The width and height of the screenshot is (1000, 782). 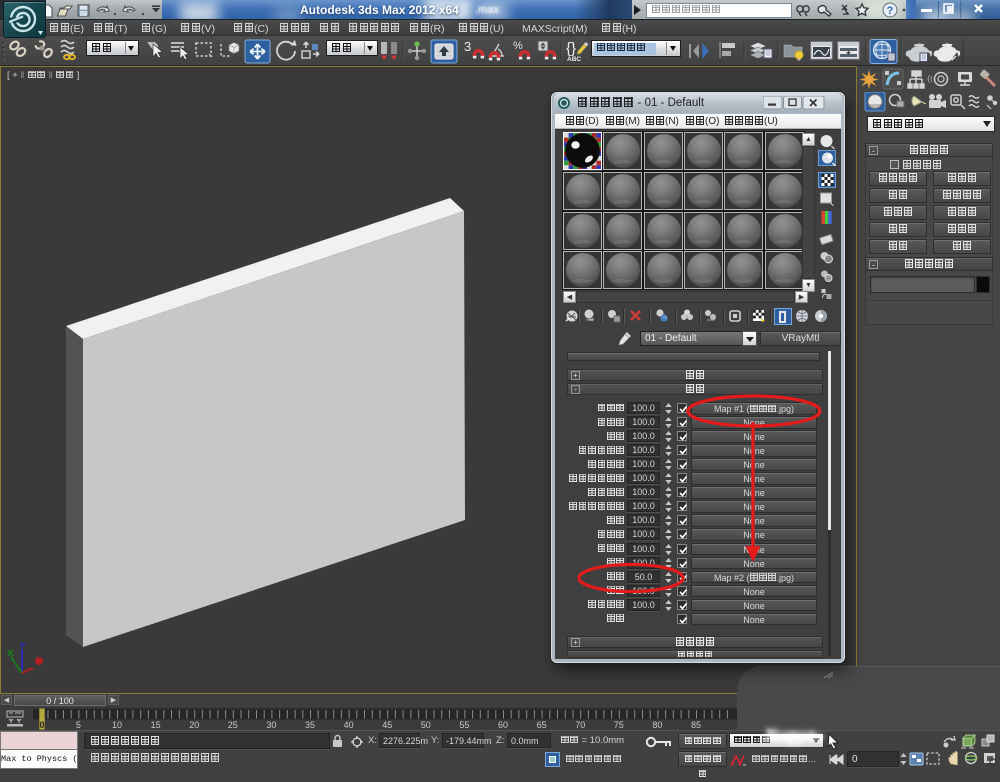 What do you see at coordinates (657, 725) in the screenshot?
I see `svg-text: 80` at bounding box center [657, 725].